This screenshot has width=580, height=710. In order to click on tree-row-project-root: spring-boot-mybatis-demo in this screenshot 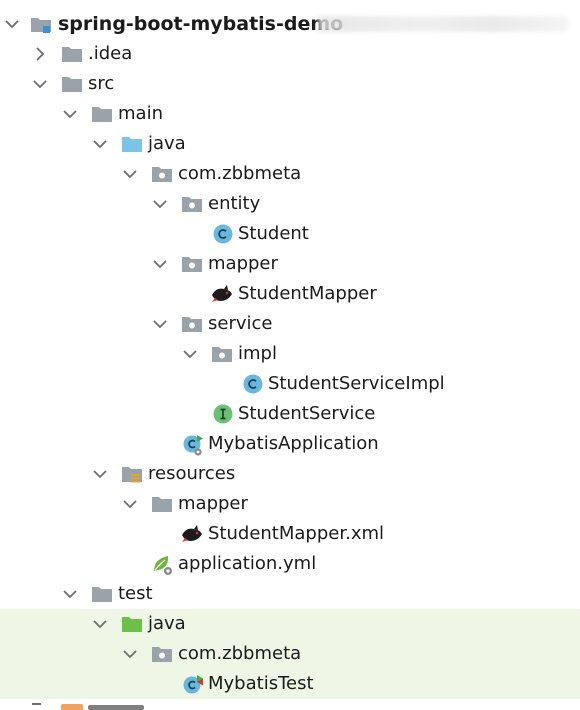, I will do `click(290, 24)`.